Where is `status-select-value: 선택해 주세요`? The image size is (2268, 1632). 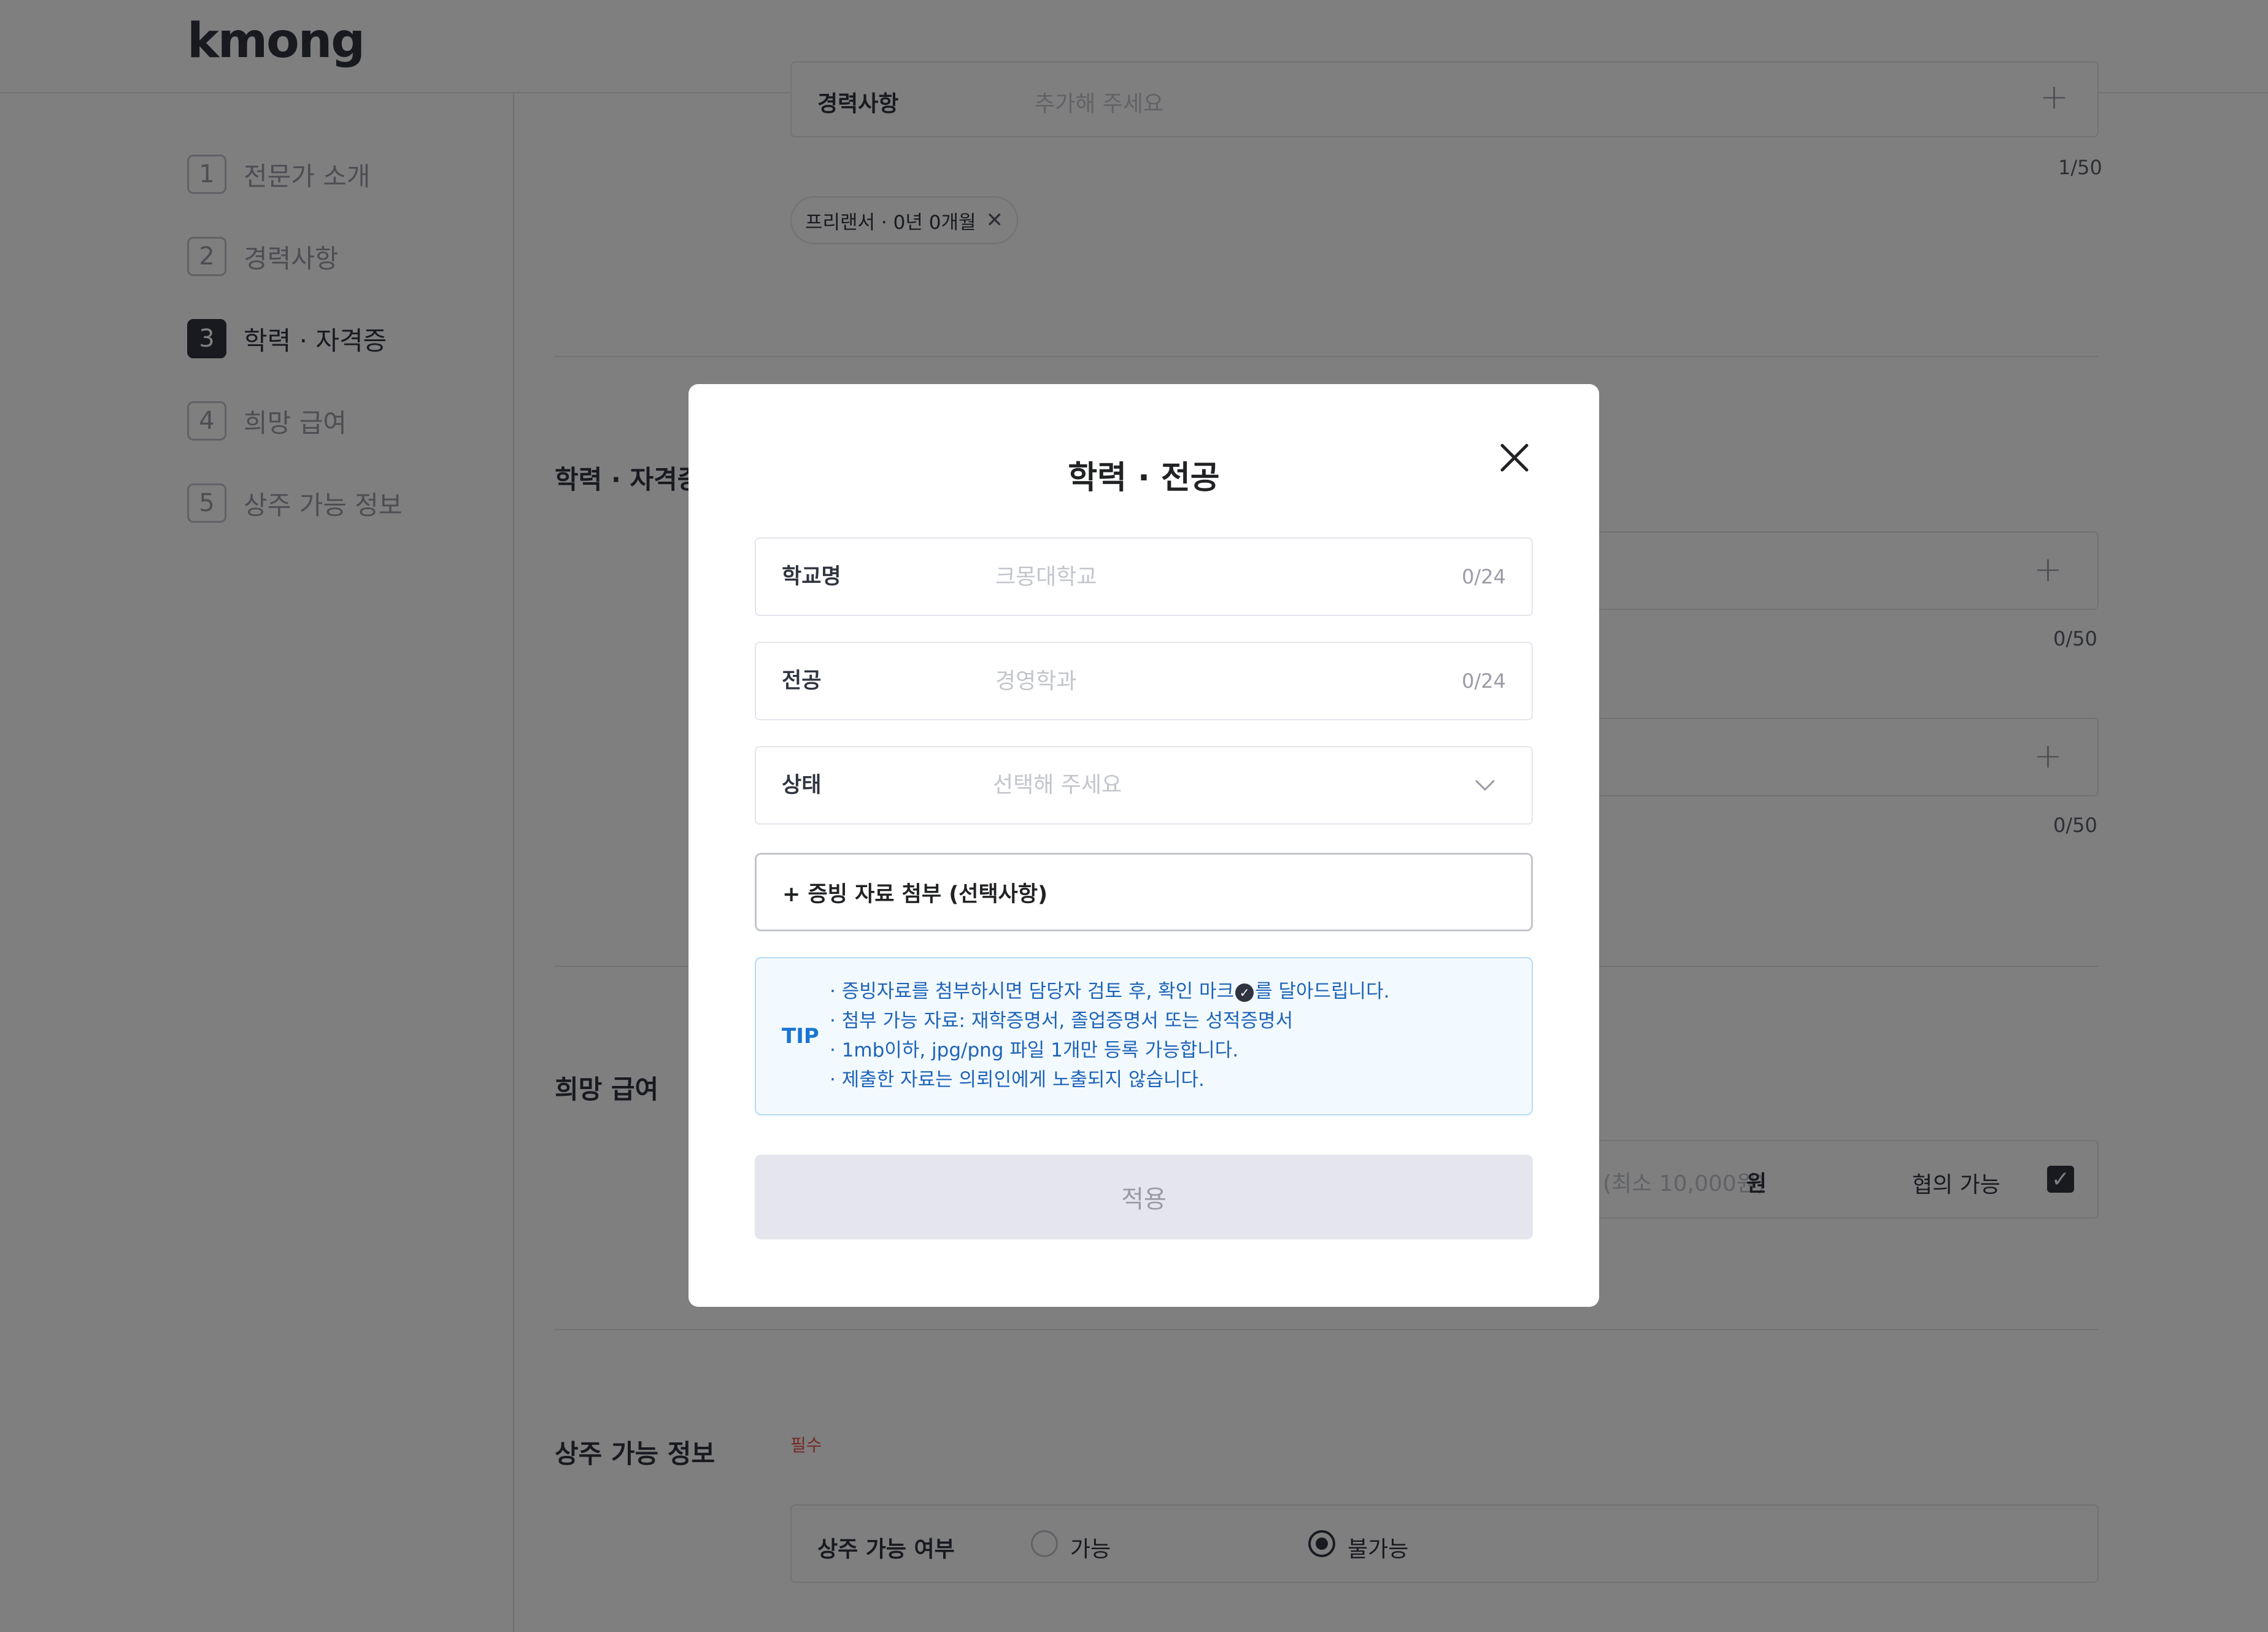 status-select-value: 선택해 주세요 is located at coordinates (1057, 785).